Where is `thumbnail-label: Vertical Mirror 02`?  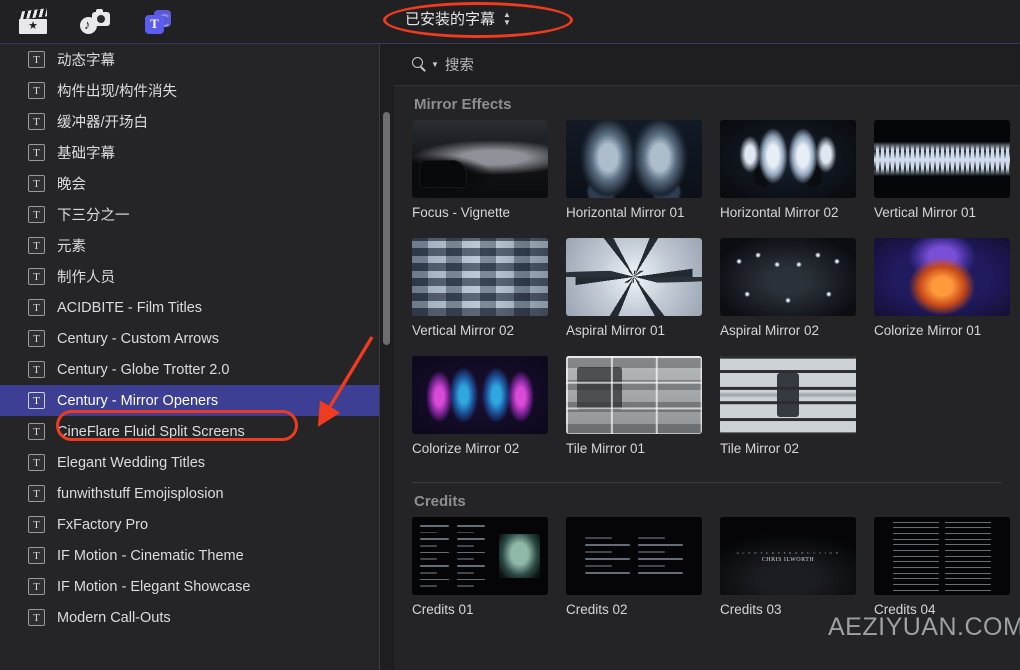 thumbnail-label: Vertical Mirror 02 is located at coordinates (463, 330).